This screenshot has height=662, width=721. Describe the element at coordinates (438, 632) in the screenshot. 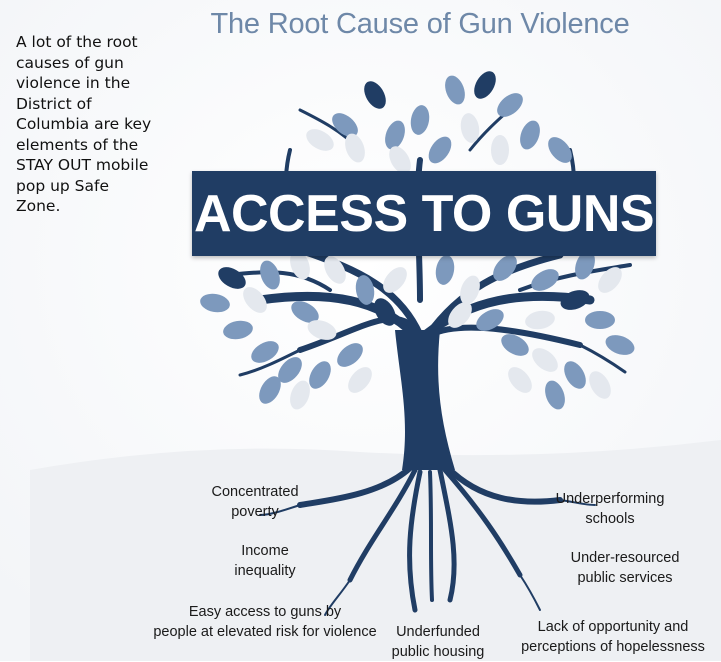

I see `cause-line: Underfunded` at that location.